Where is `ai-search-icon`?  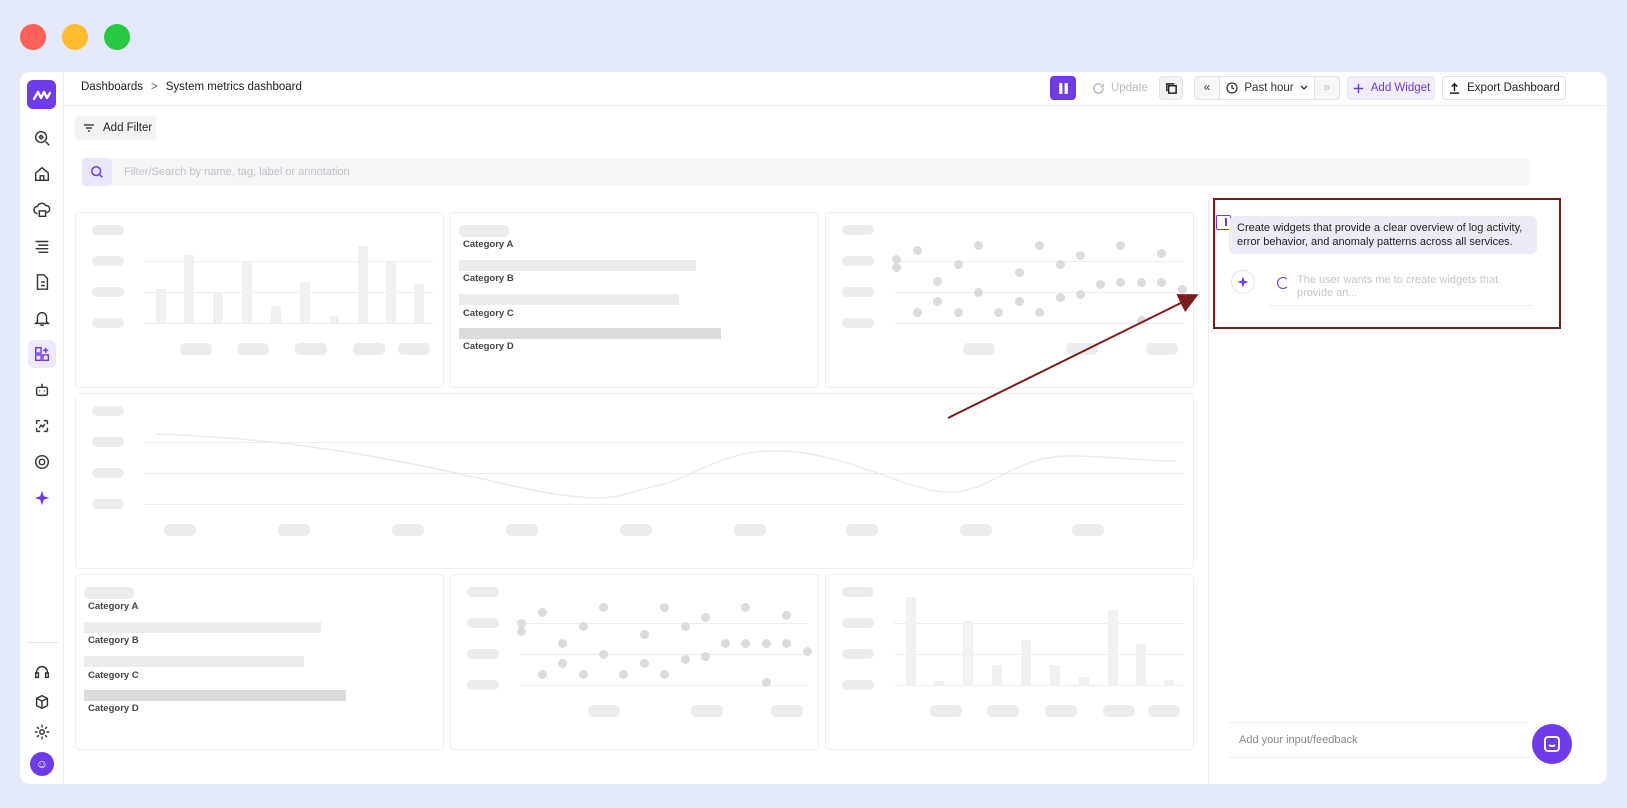 ai-search-icon is located at coordinates (97, 172).